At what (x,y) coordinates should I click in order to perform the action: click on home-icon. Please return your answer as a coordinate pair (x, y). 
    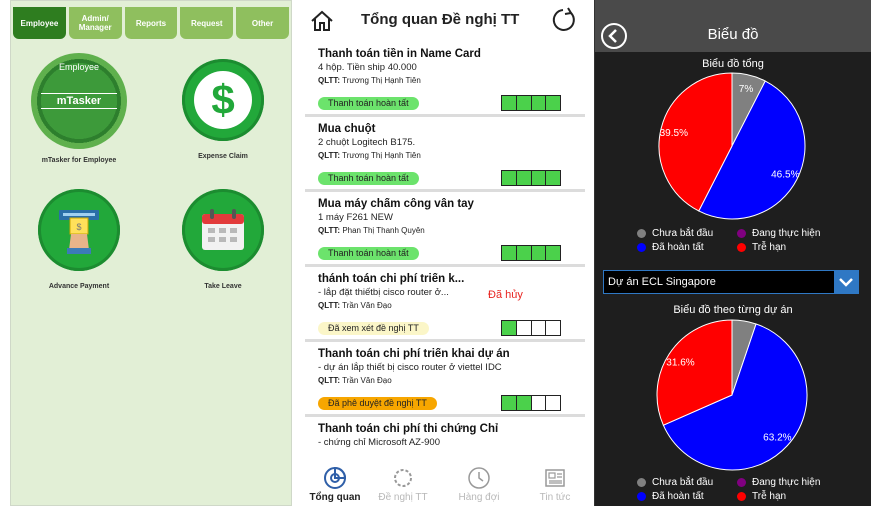
    Looking at the image, I should click on (322, 21).